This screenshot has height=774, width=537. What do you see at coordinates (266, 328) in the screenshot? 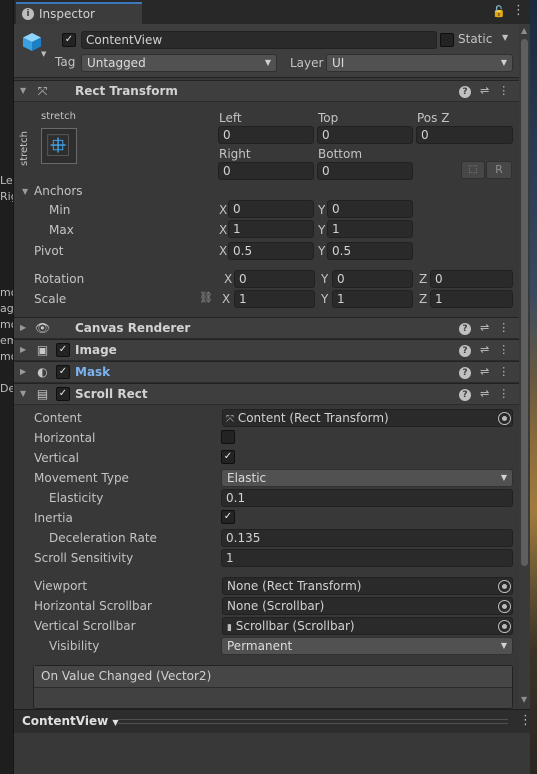
I see `canvas-renderer-header: ▶ 👁 Canvas Renderer ? ⇌ ⋮` at bounding box center [266, 328].